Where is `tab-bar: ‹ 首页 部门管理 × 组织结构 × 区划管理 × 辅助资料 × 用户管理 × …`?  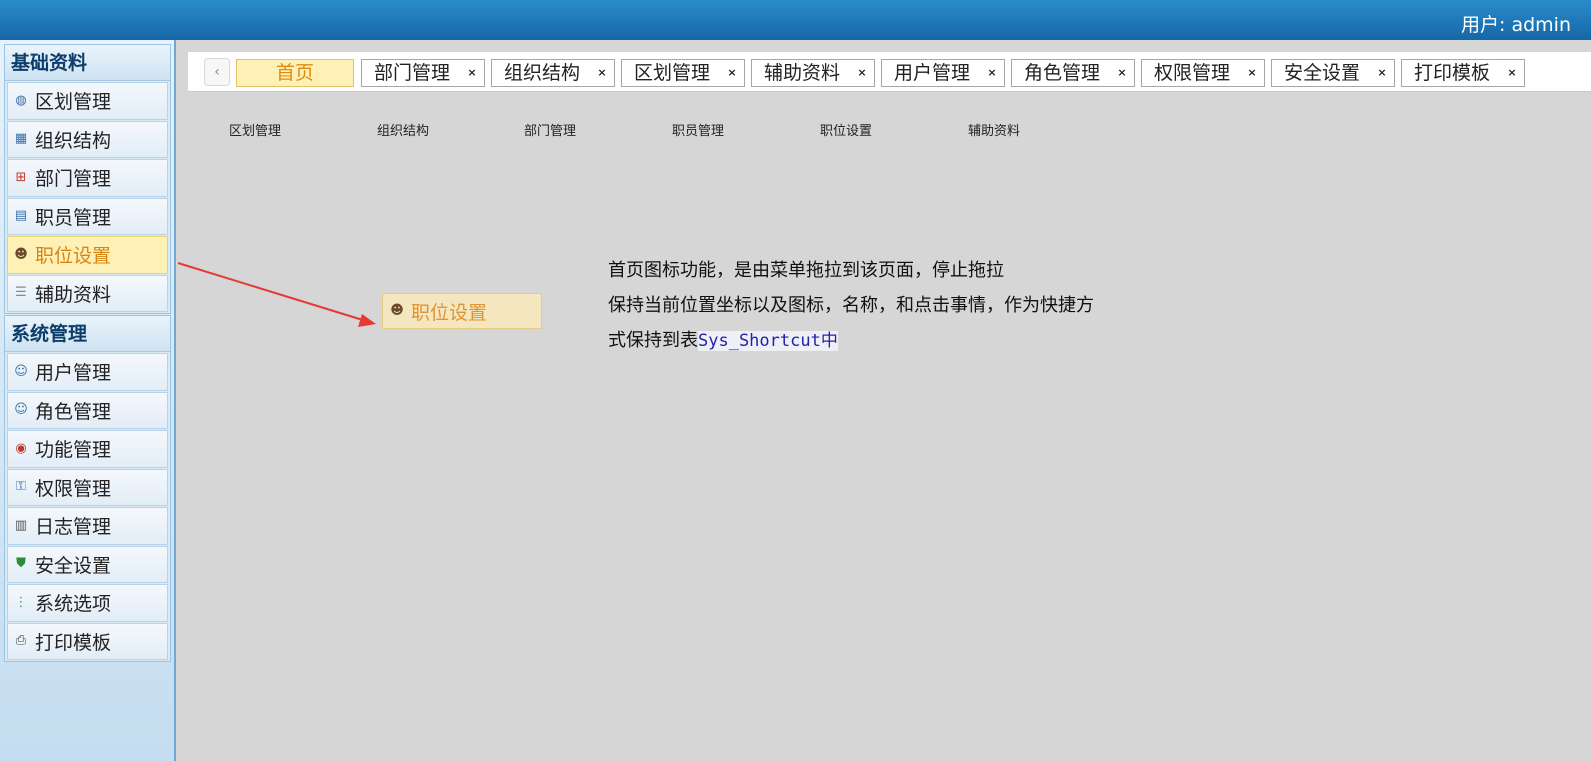 tab-bar: ‹ 首页 部门管理 × 组织结构 × 区划管理 × 辅助资料 × 用户管理 × … is located at coordinates (889, 72).